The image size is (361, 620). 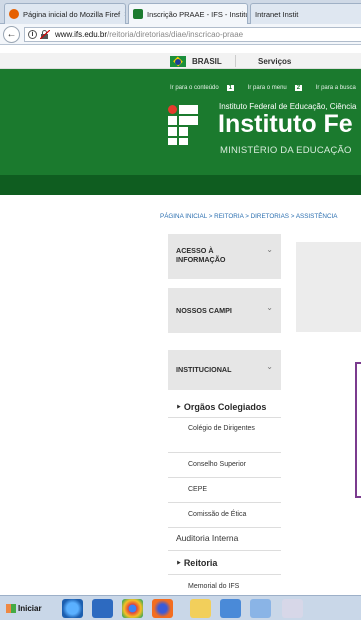 I want to click on sidebar-item-auditoria-interna: Auditoria Interna, so click(x=207, y=538).